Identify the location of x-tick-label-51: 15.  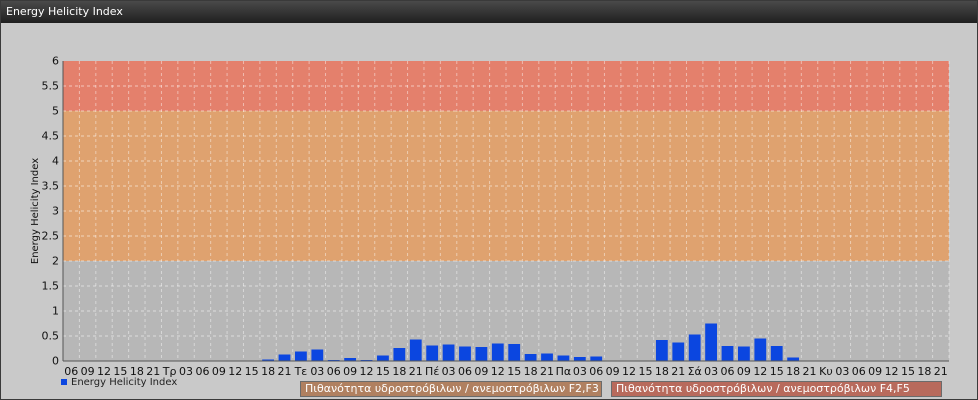
(908, 371).